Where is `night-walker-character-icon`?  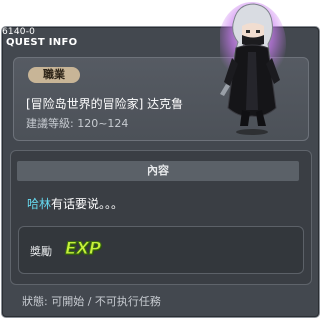
night-walker-character-icon is located at coordinates (253, 68).